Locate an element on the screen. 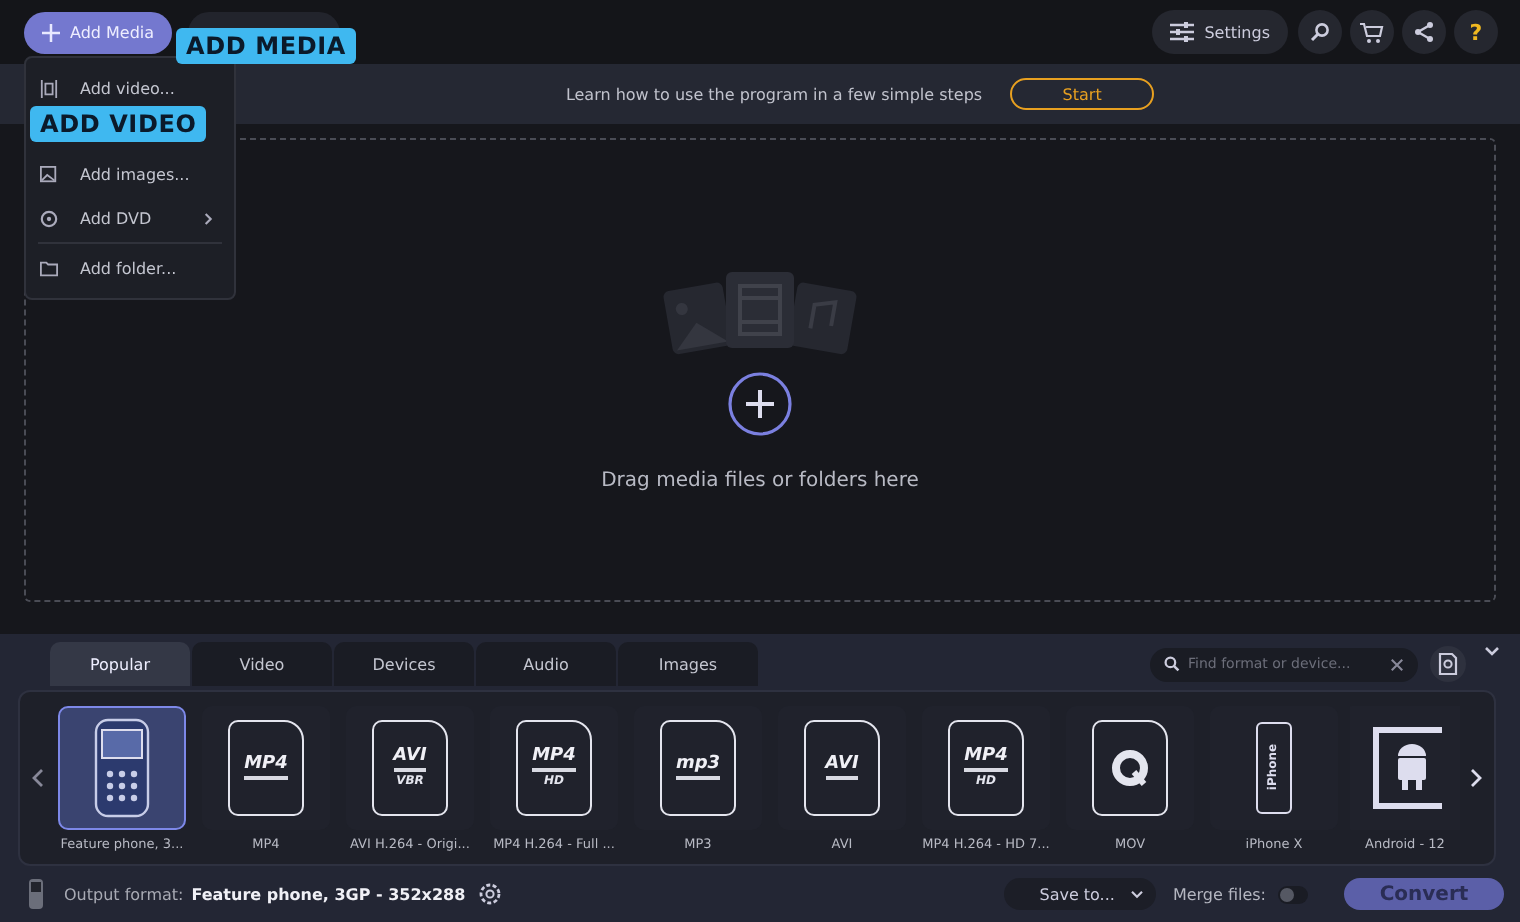 The height and width of the screenshot is (922, 1520). merge-files-label: Merge files: is located at coordinates (1219, 894).